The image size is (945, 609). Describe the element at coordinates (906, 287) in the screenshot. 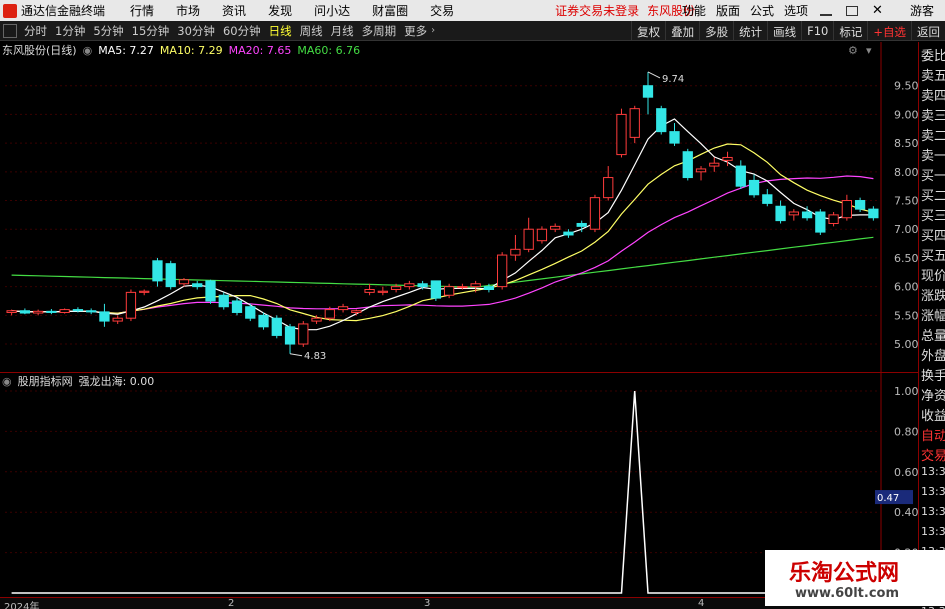

I see `price-tick-label: 6.00` at that location.